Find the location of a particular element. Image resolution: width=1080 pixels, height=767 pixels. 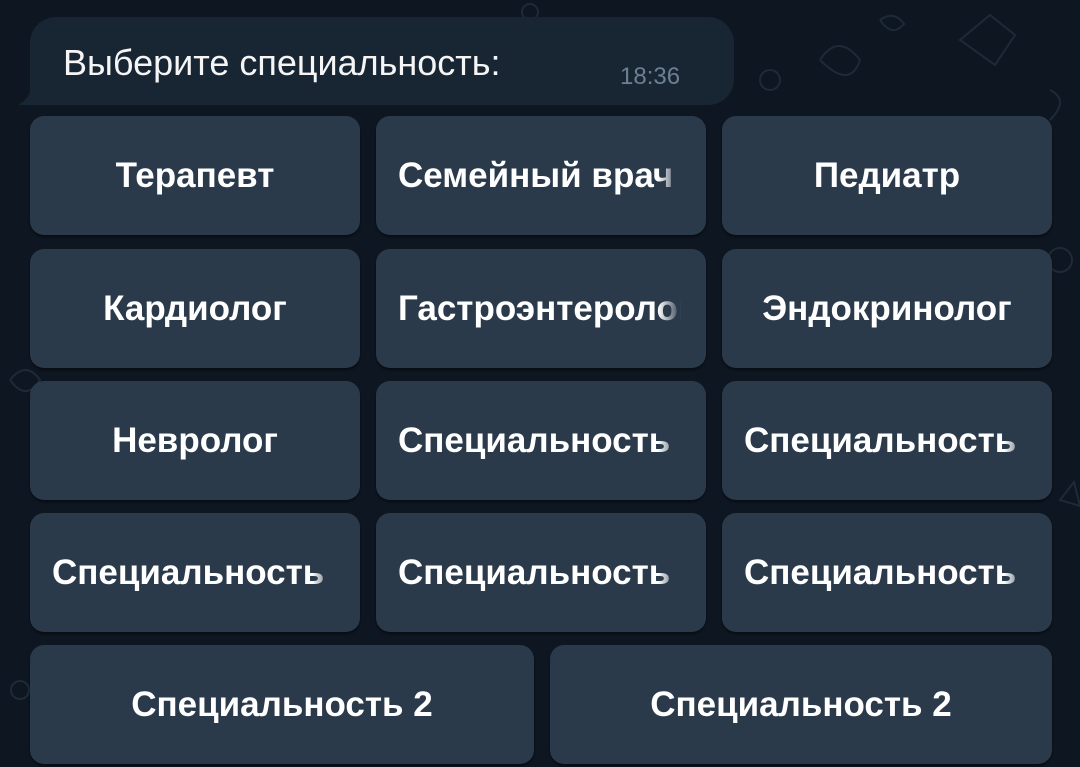

specialty-button-family-doctor: Семейный врач is located at coordinates (541, 175).